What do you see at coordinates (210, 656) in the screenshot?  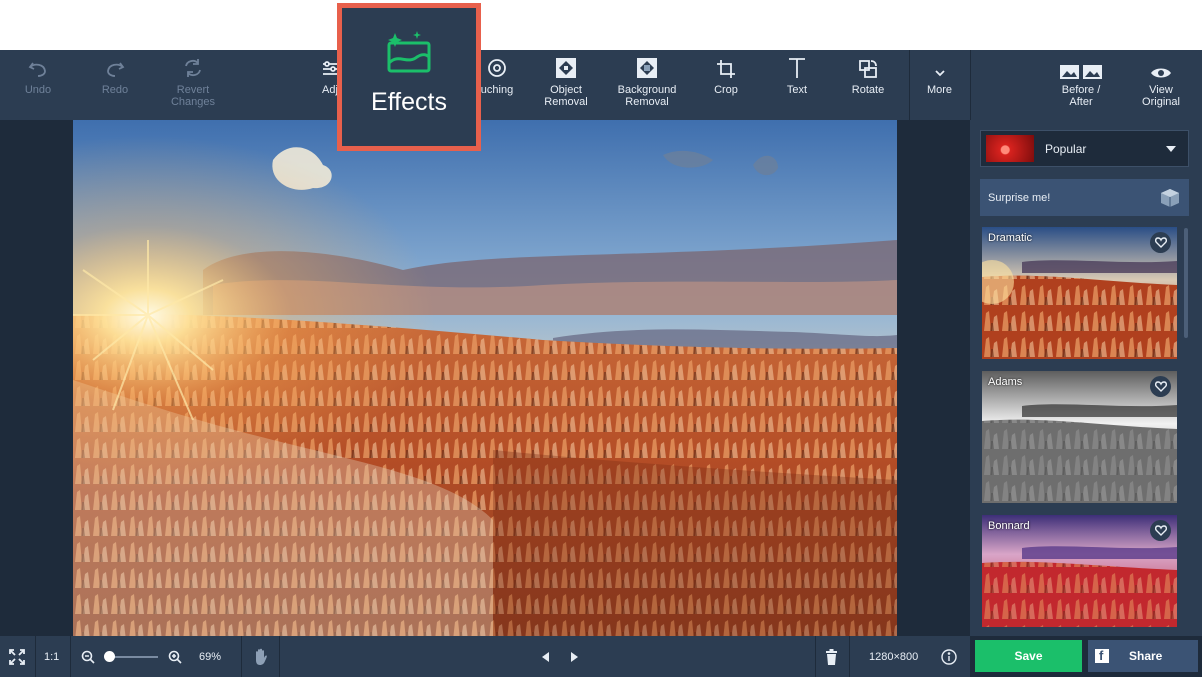 I see `zoom-level: 69%` at bounding box center [210, 656].